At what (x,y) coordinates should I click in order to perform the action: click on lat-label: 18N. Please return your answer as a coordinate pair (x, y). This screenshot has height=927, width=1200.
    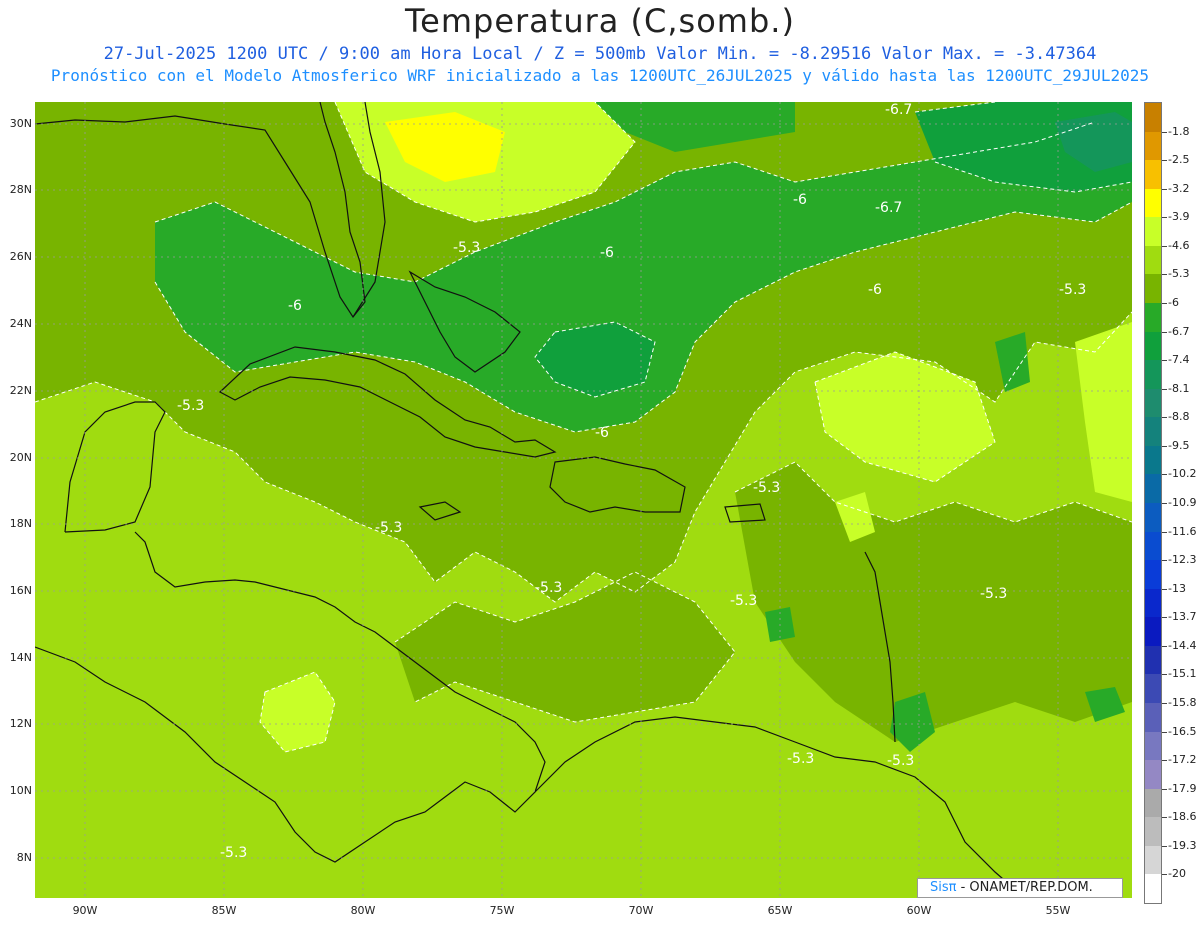
    Looking at the image, I should click on (20, 523).